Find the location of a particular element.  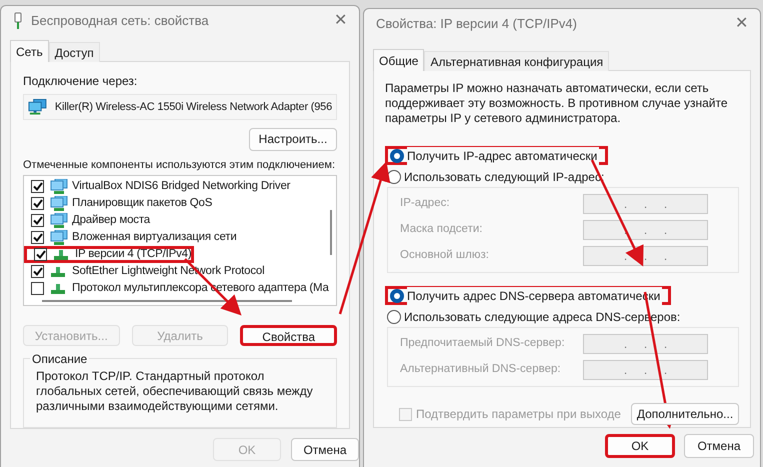

description-text: Протокол TCP/IP. Стандартный протокол глобальных сетей, обеспечивающий связь между различными взаимодействующими сетями. is located at coordinates (175, 391).